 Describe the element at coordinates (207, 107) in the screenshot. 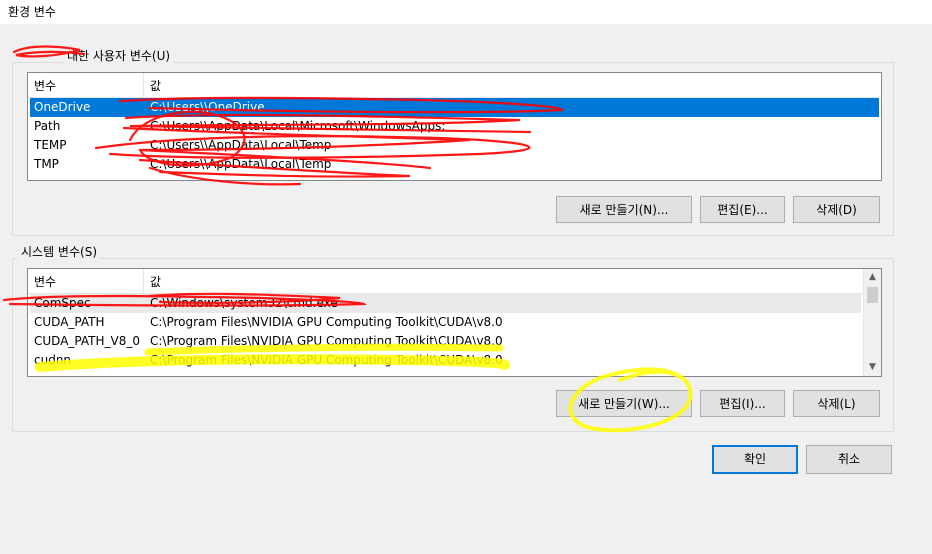

I see `variable-value: C:\Users\\OneDrive` at that location.